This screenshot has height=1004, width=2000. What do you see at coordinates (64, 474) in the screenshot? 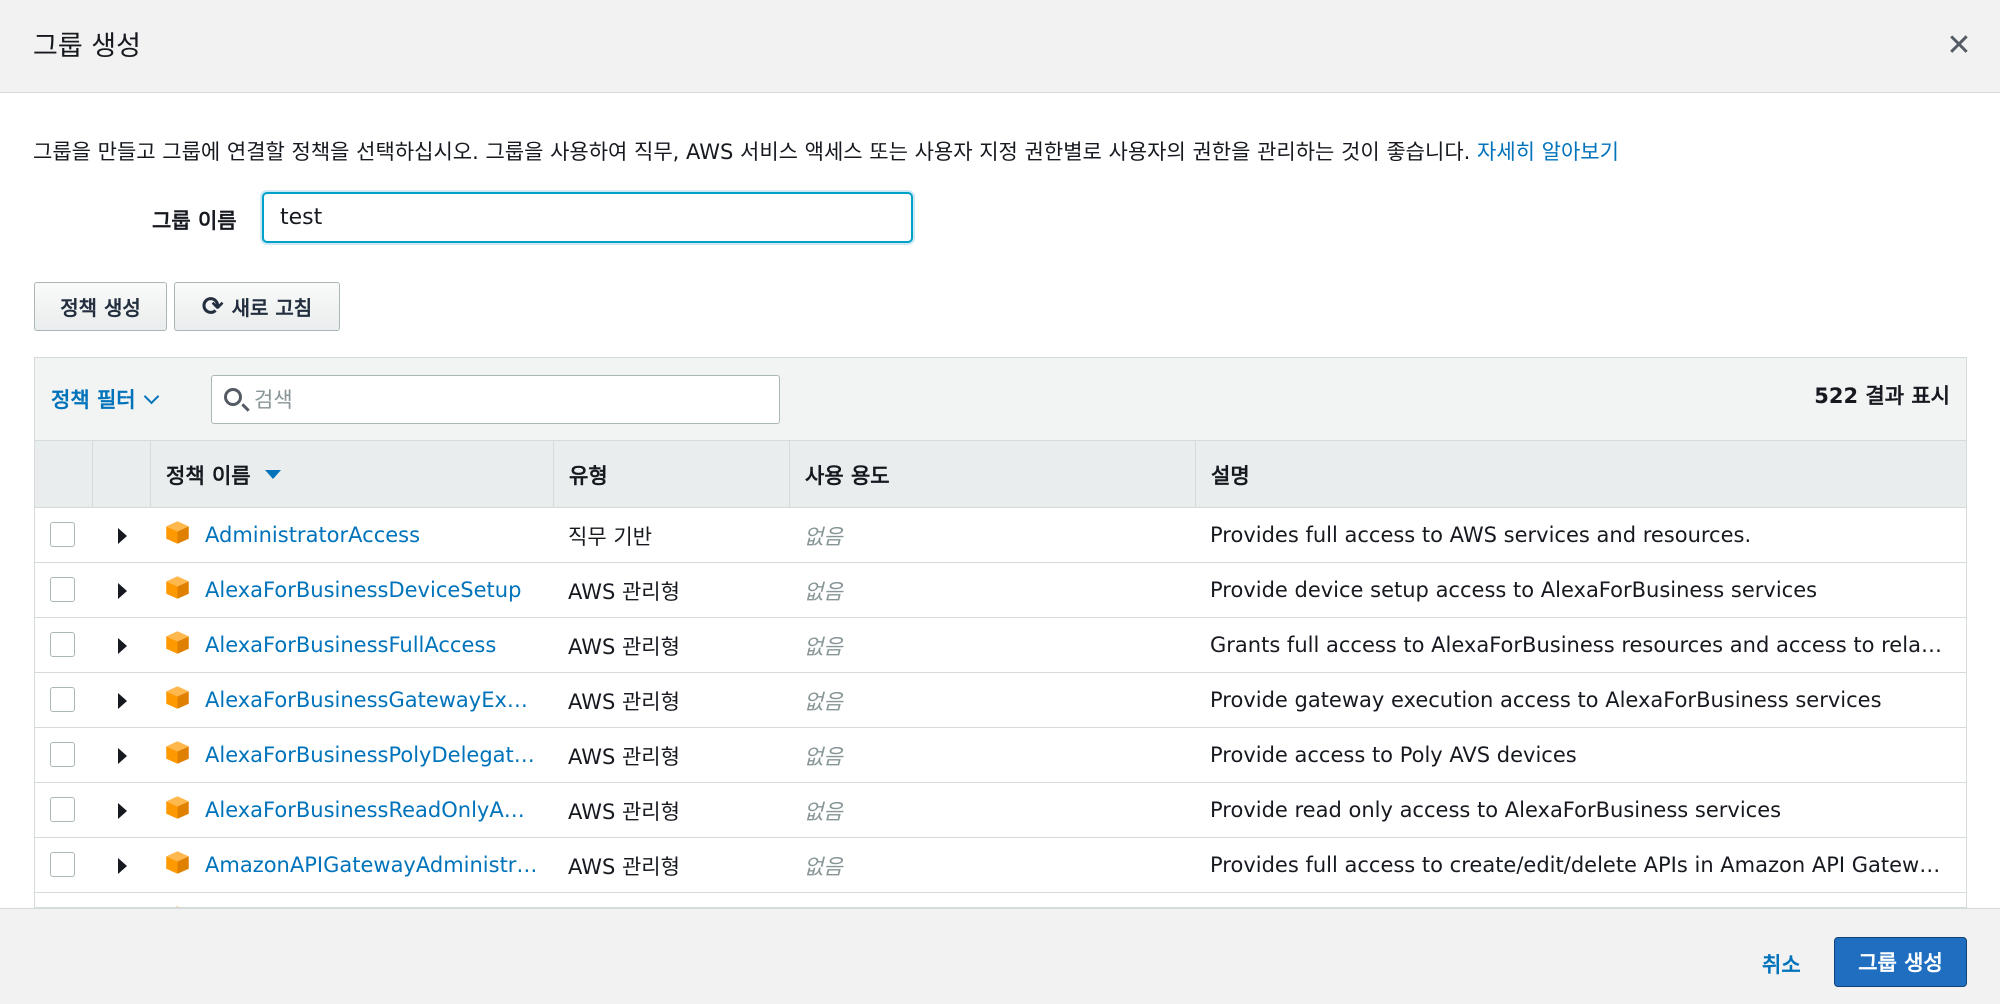
I see `header-select-column` at bounding box center [64, 474].